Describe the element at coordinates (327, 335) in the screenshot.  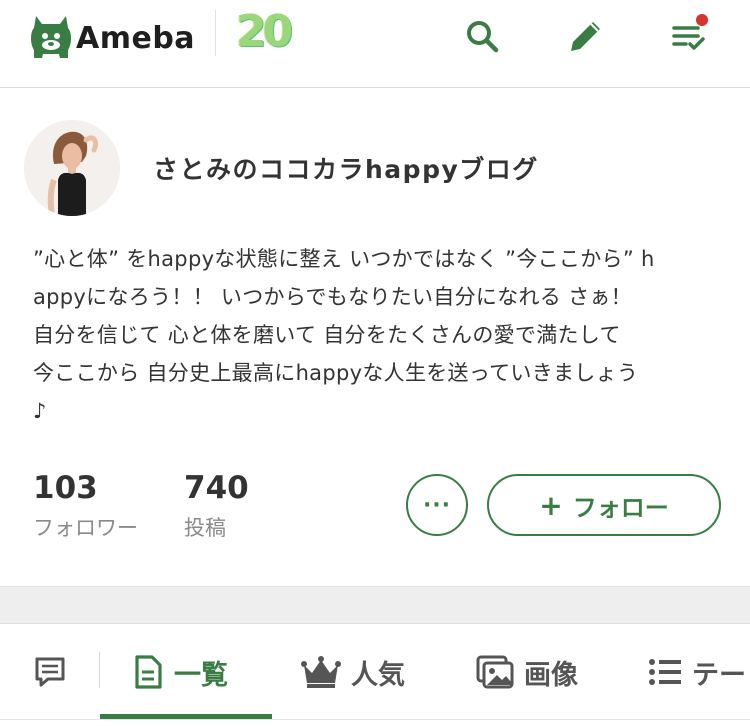
I see `bio-line: 自分を信じて 心と体を磨いて 自分をたくさんの愛で満たして` at that location.